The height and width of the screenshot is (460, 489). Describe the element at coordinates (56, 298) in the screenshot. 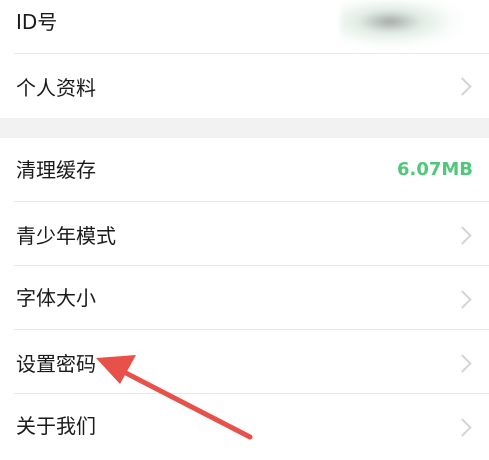

I see `settings-row-font-size-label: 字体大小` at that location.